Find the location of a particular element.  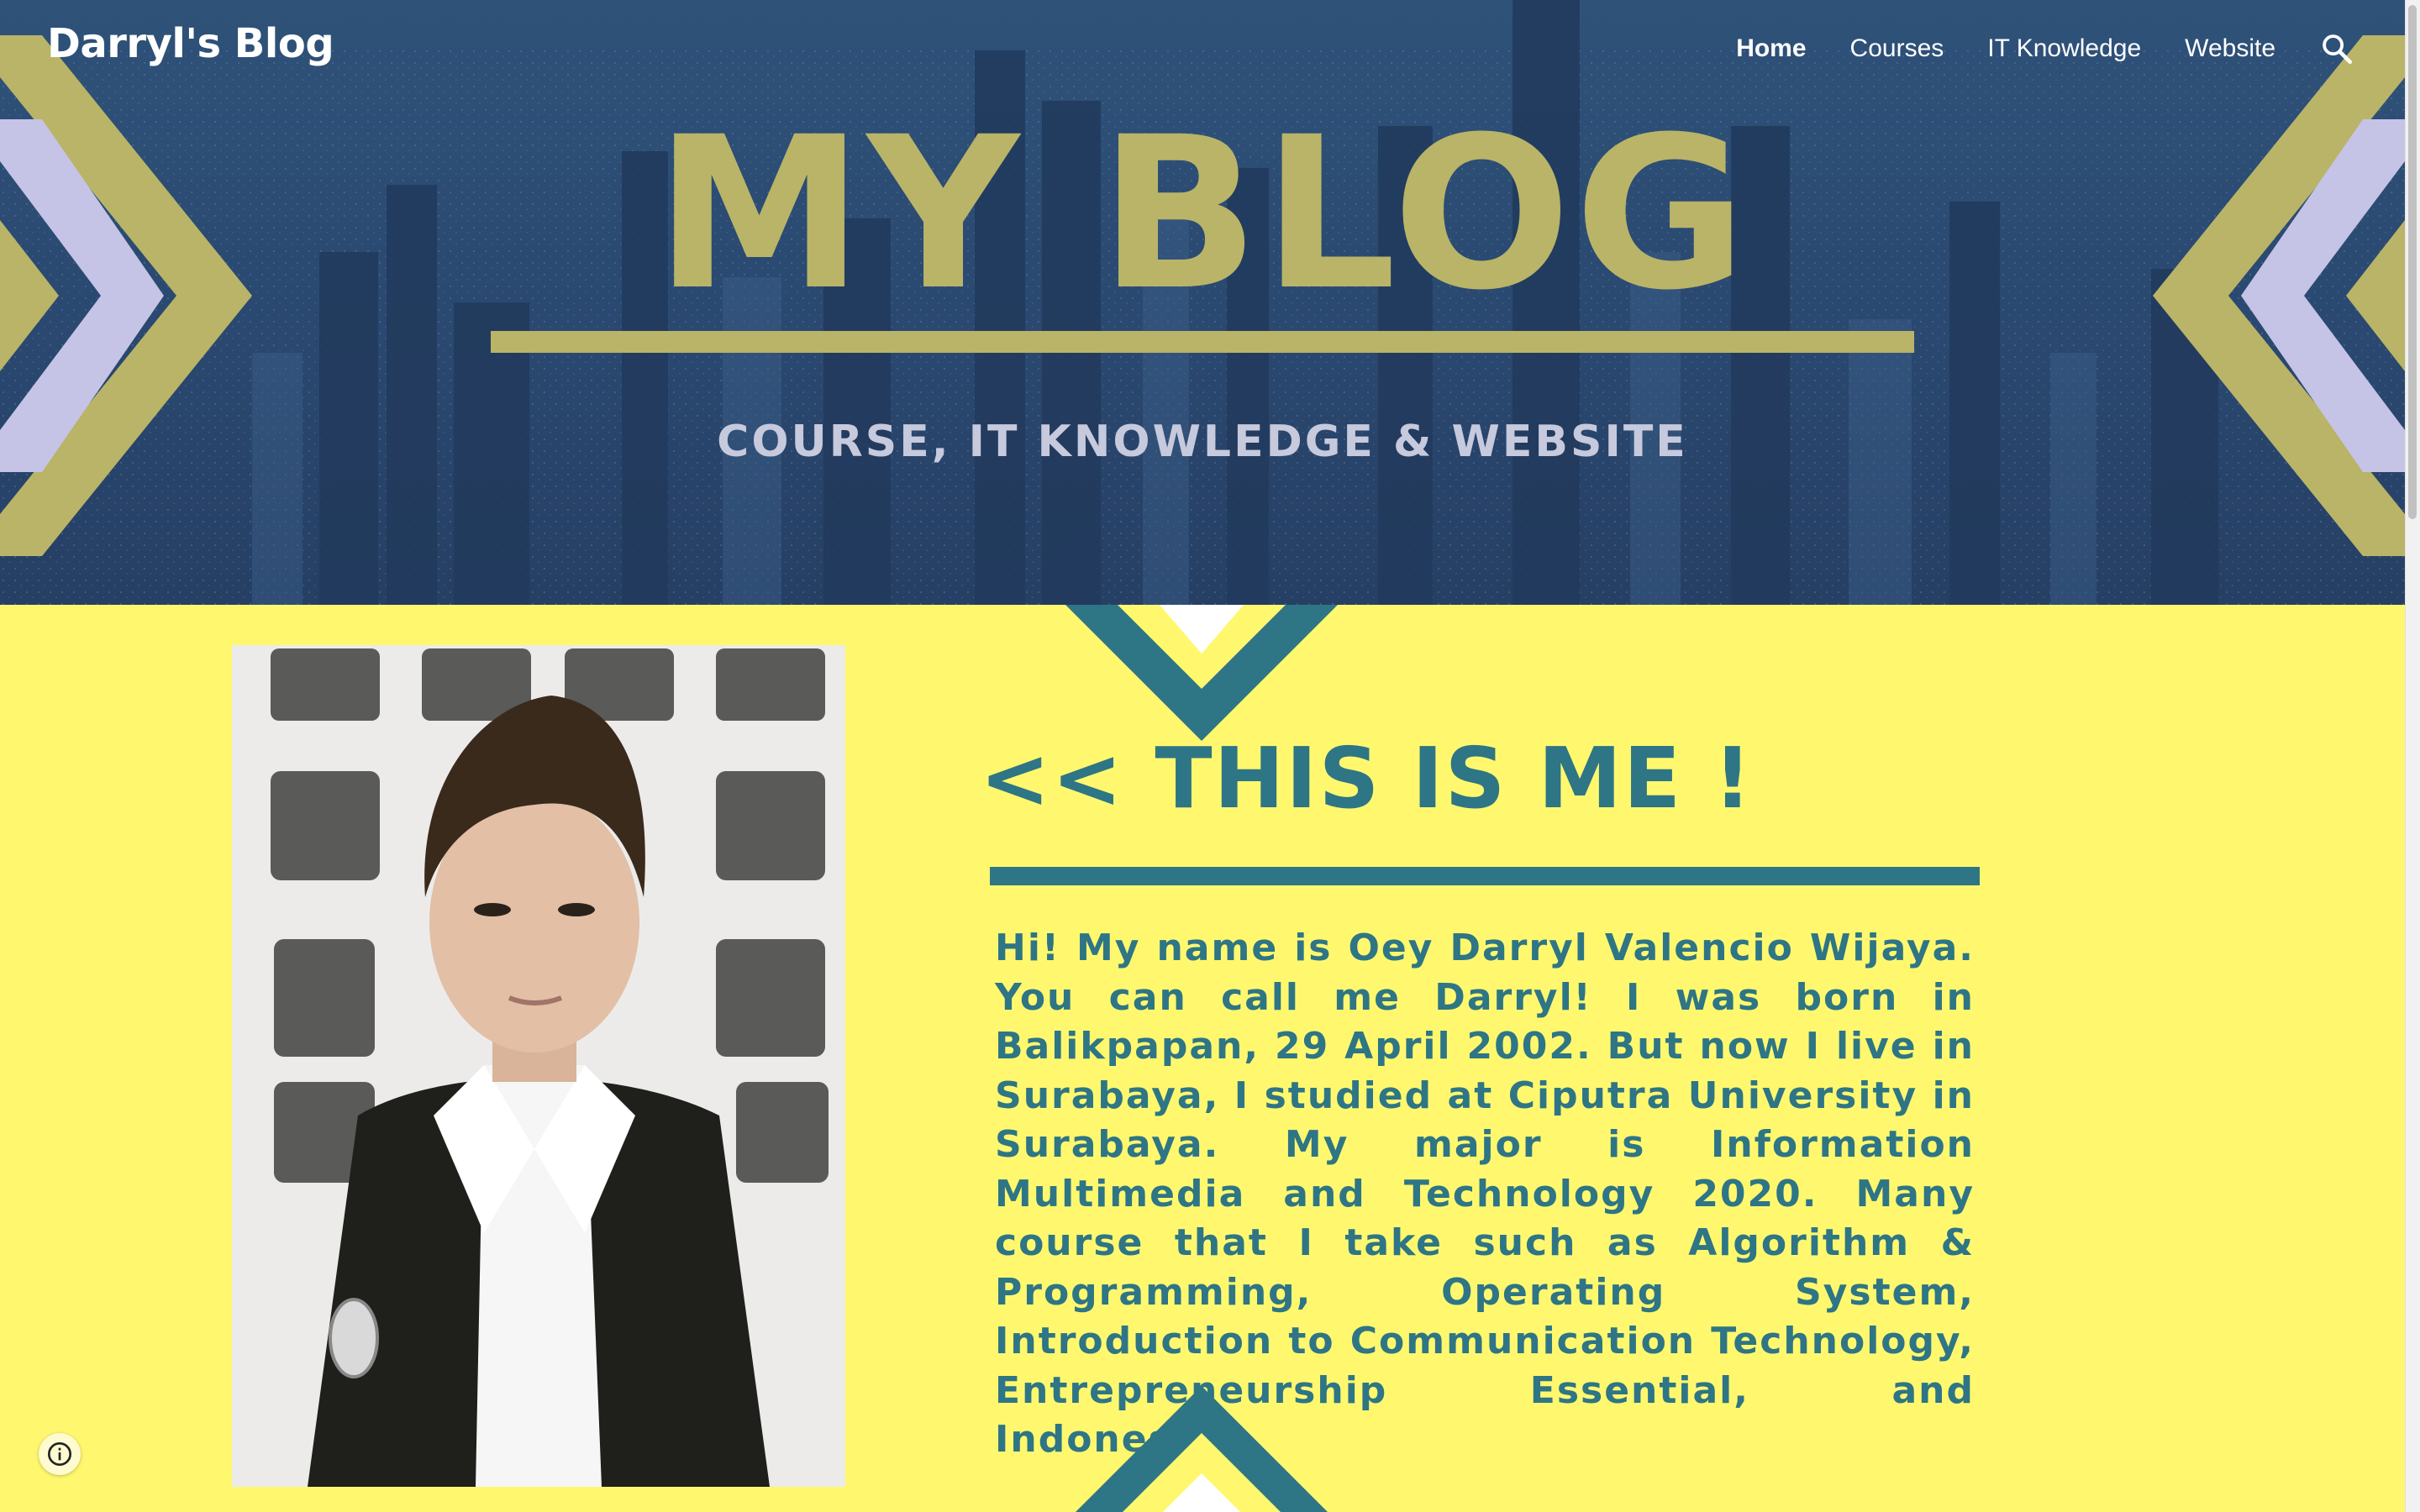

about-heading: << THIS IS ME ! is located at coordinates (1367, 778).